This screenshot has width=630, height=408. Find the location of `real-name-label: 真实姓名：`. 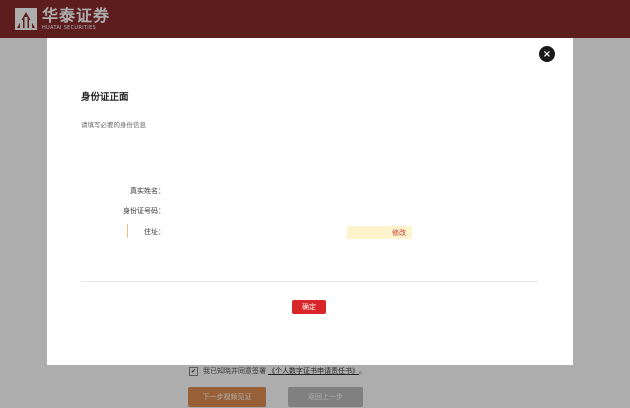

real-name-label: 真实姓名： is located at coordinates (147, 191).